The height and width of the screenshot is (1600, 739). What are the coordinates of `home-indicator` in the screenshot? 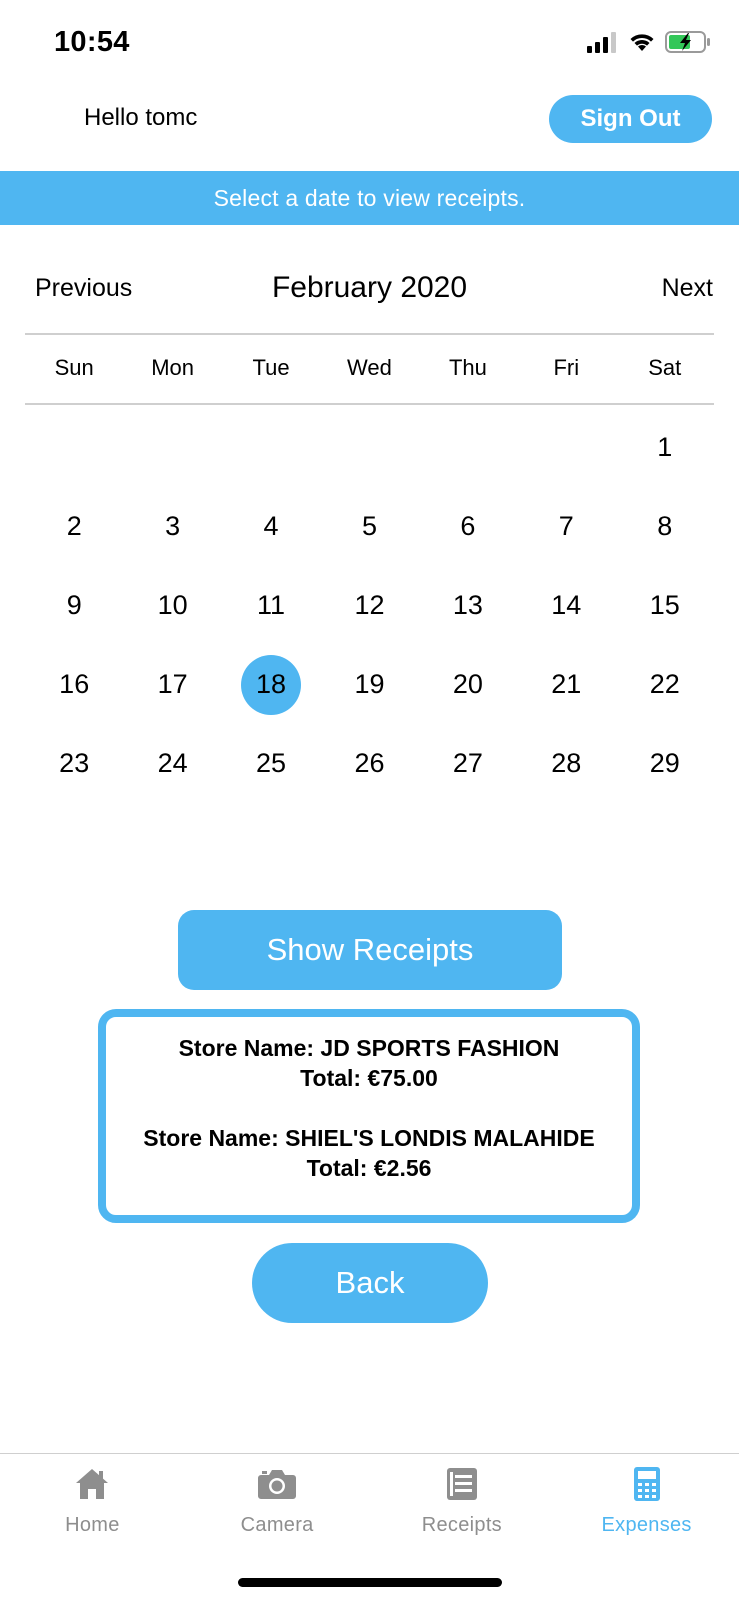 It's located at (370, 1582).